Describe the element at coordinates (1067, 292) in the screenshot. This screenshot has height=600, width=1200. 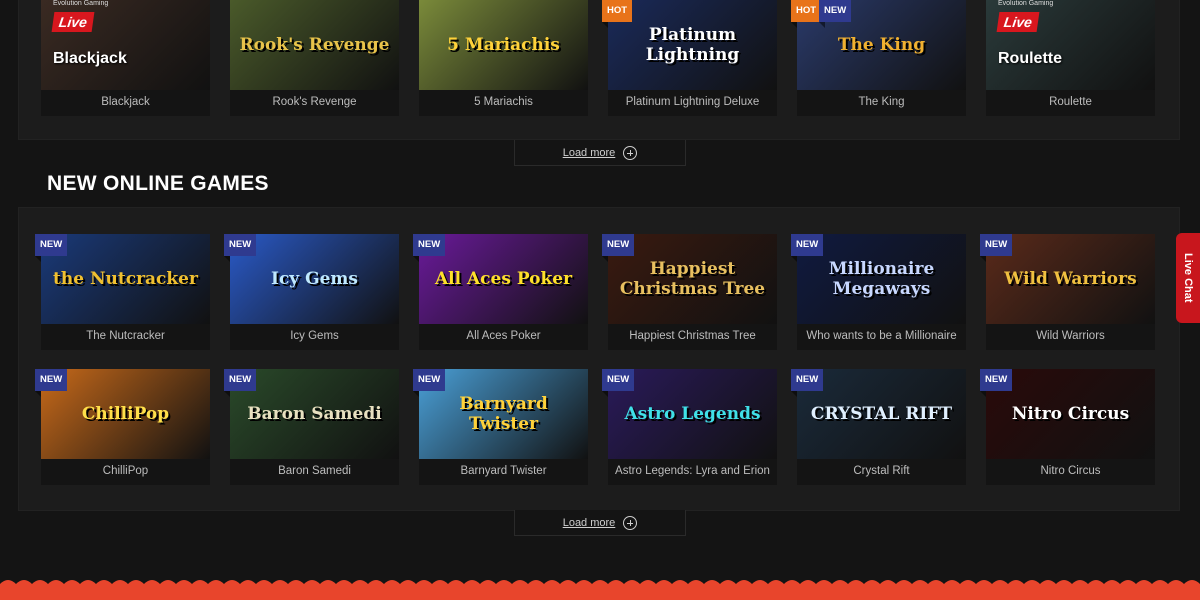
I see `game-tile: Wild Warriors NEW Wild Warriors` at that location.